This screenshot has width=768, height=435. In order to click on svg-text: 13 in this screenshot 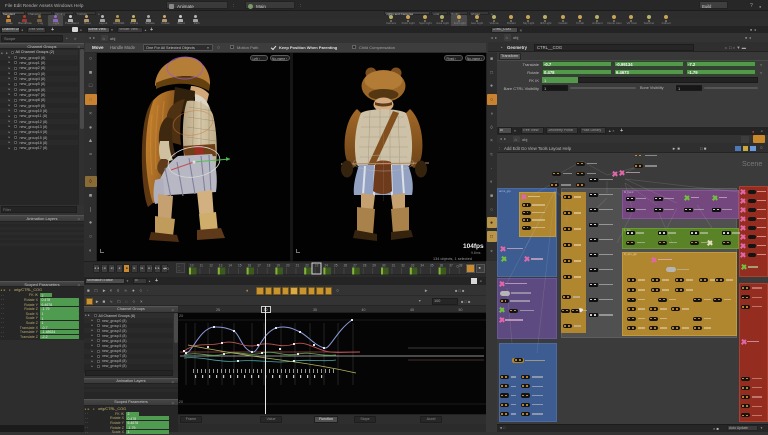, I will do `click(221, 266)`.